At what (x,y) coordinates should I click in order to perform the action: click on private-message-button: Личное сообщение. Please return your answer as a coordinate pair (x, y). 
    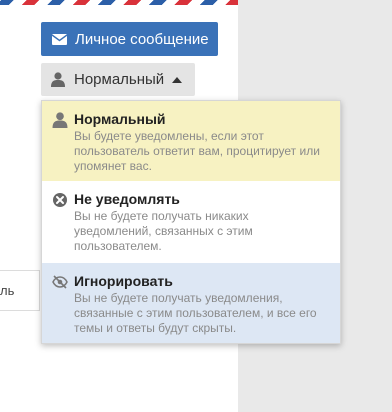
    Looking at the image, I should click on (129, 39).